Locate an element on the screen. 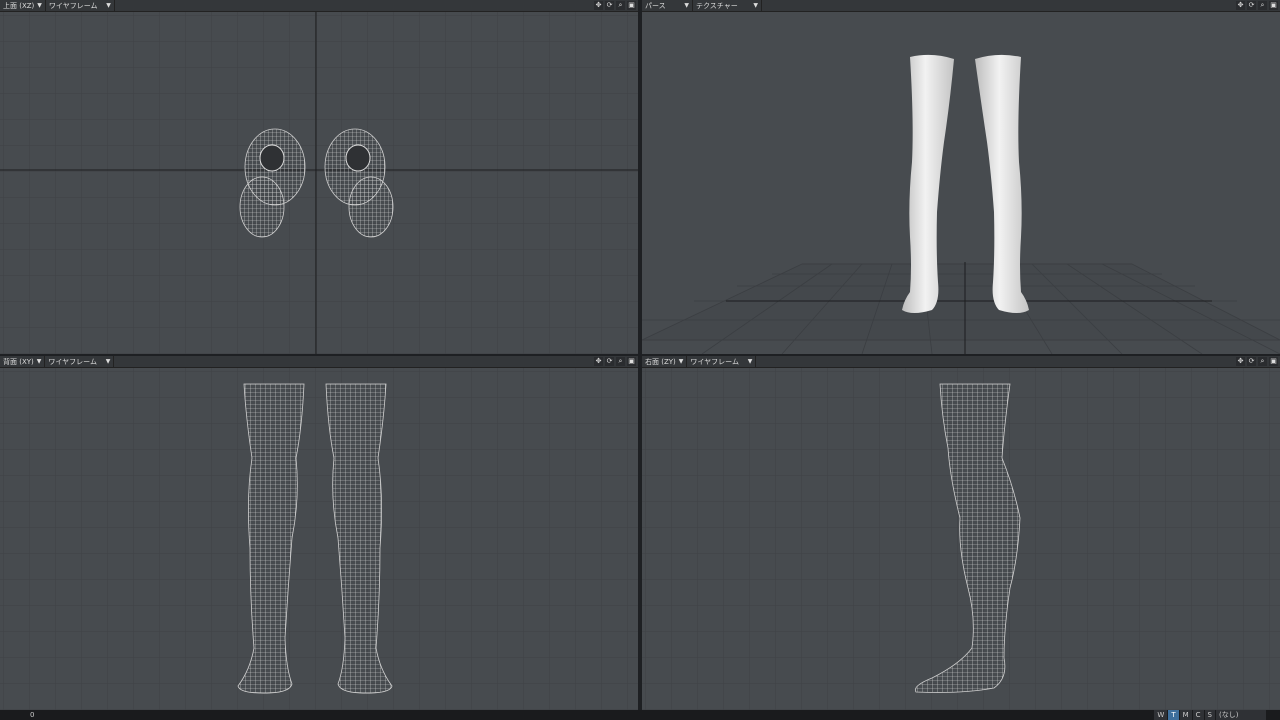 The height and width of the screenshot is (720, 1280). view-type-dropdown: 背面 (XY) ▼ is located at coordinates (23, 361).